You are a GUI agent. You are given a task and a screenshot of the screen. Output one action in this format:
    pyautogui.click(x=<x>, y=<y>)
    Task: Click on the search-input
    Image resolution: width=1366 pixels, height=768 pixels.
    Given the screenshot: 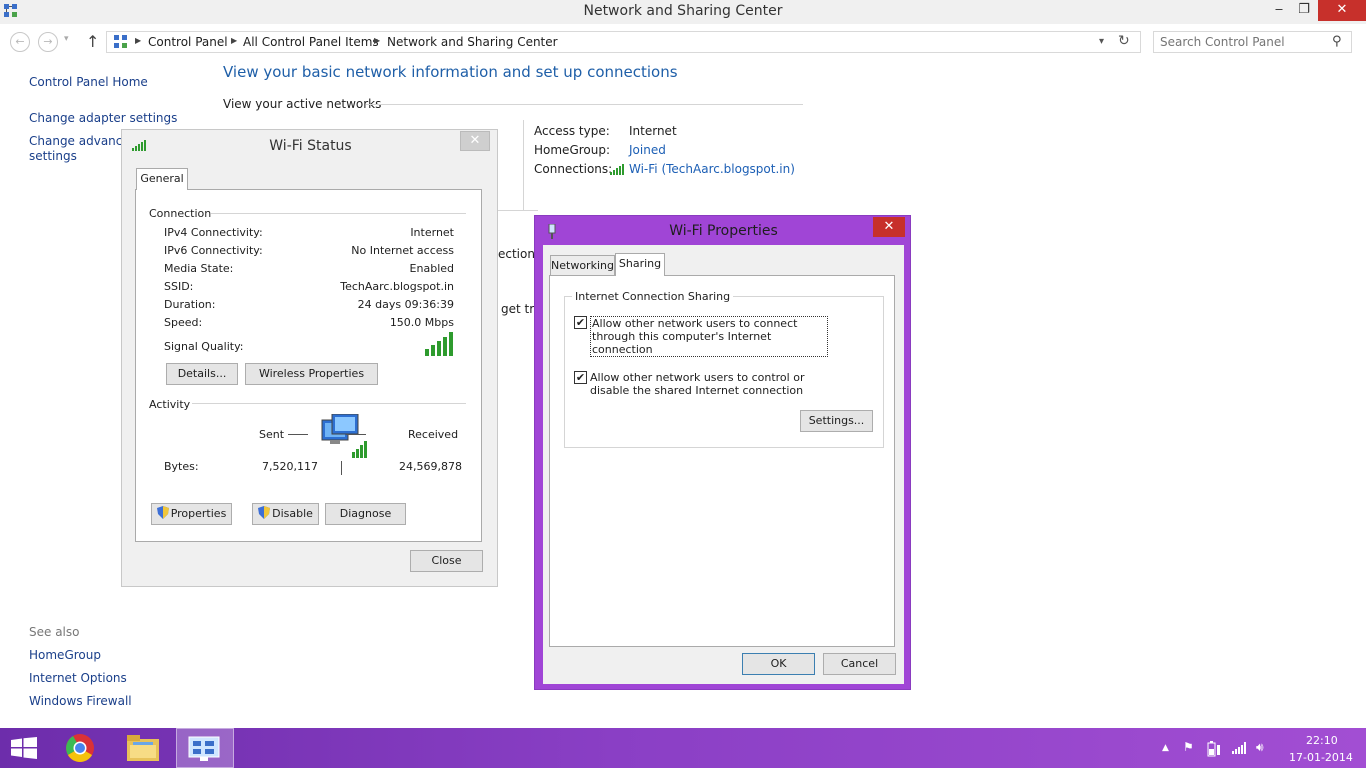 What is the action you would take?
    pyautogui.click(x=1240, y=42)
    